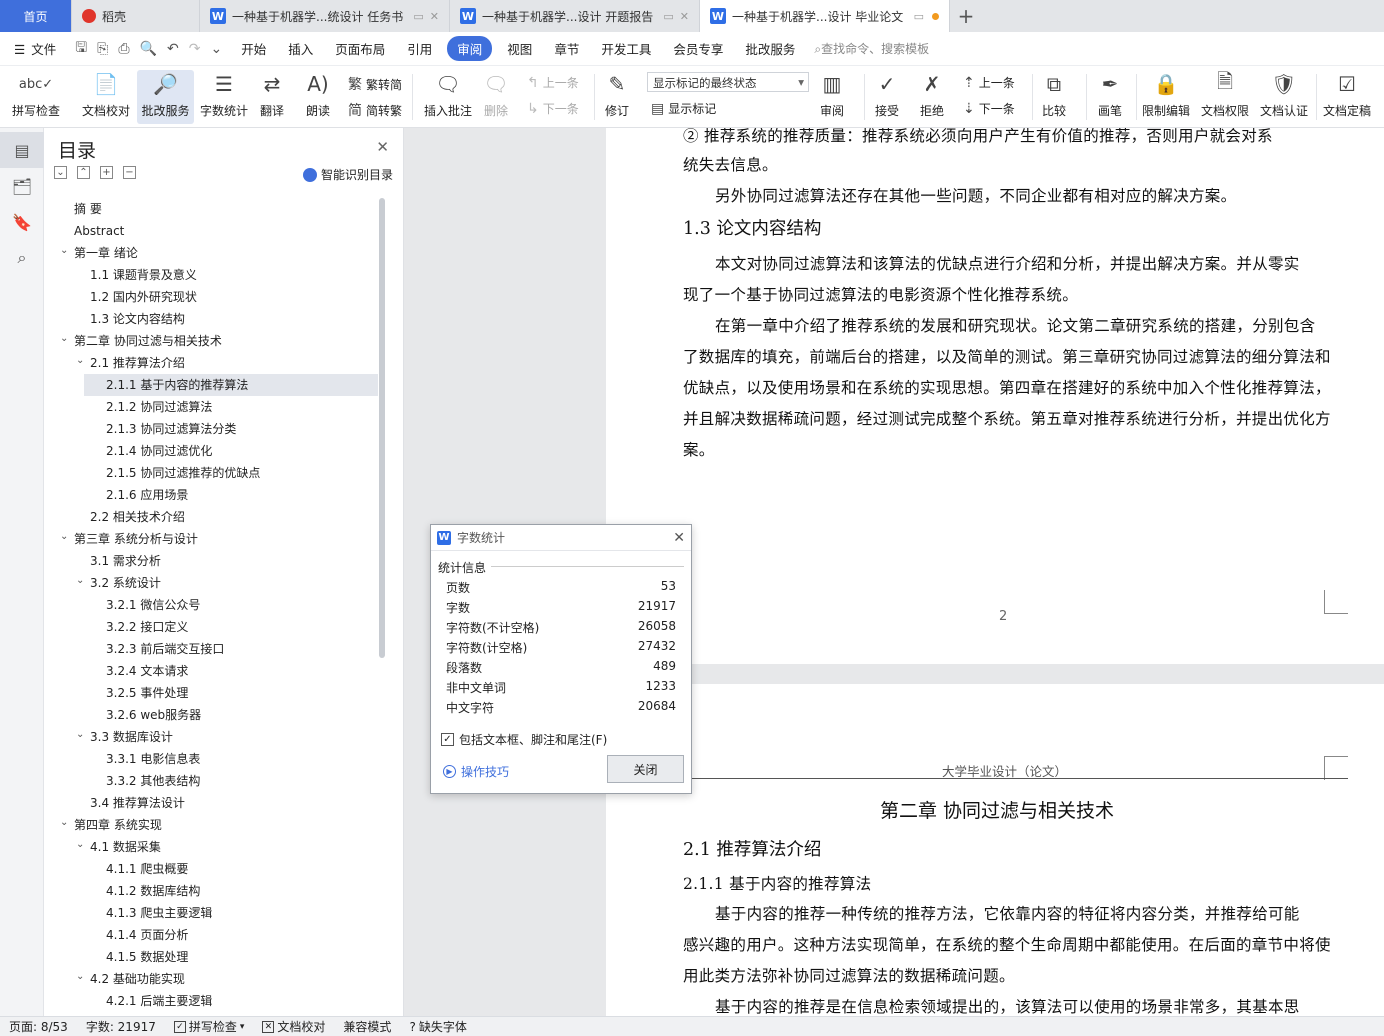 The height and width of the screenshot is (1036, 1384). Describe the element at coordinates (102, 49) in the screenshot. I see `export-icon: ⎘` at that location.